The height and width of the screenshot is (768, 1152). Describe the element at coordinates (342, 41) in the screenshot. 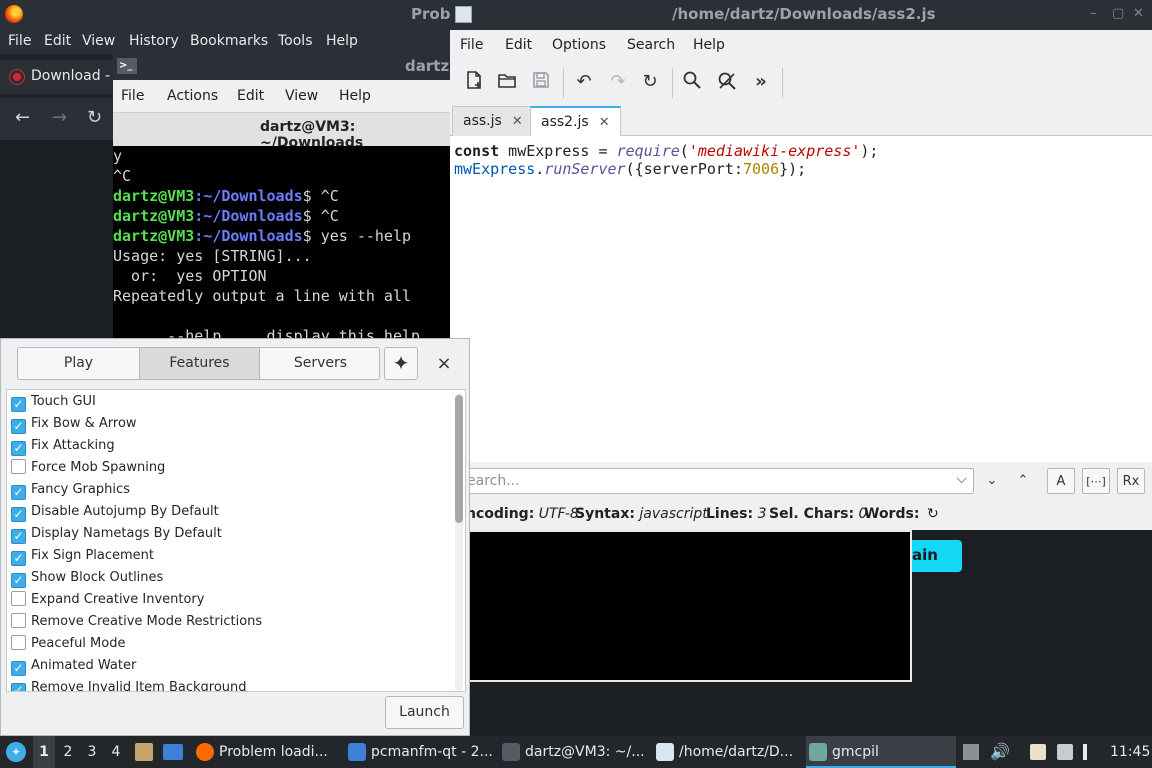

I see `menu-help: Help` at that location.